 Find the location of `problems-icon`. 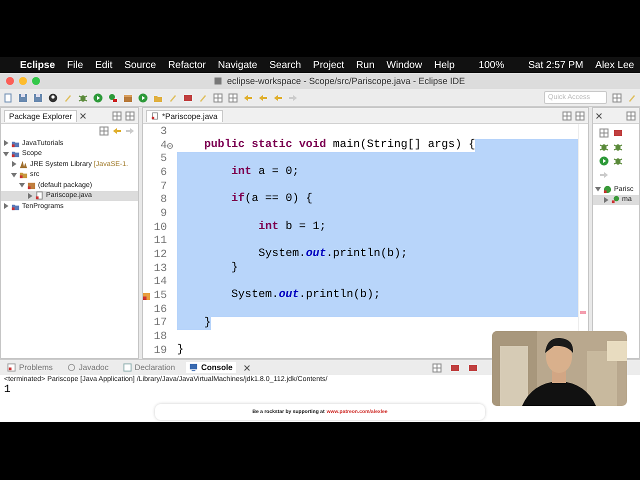

problems-icon is located at coordinates (11, 367).